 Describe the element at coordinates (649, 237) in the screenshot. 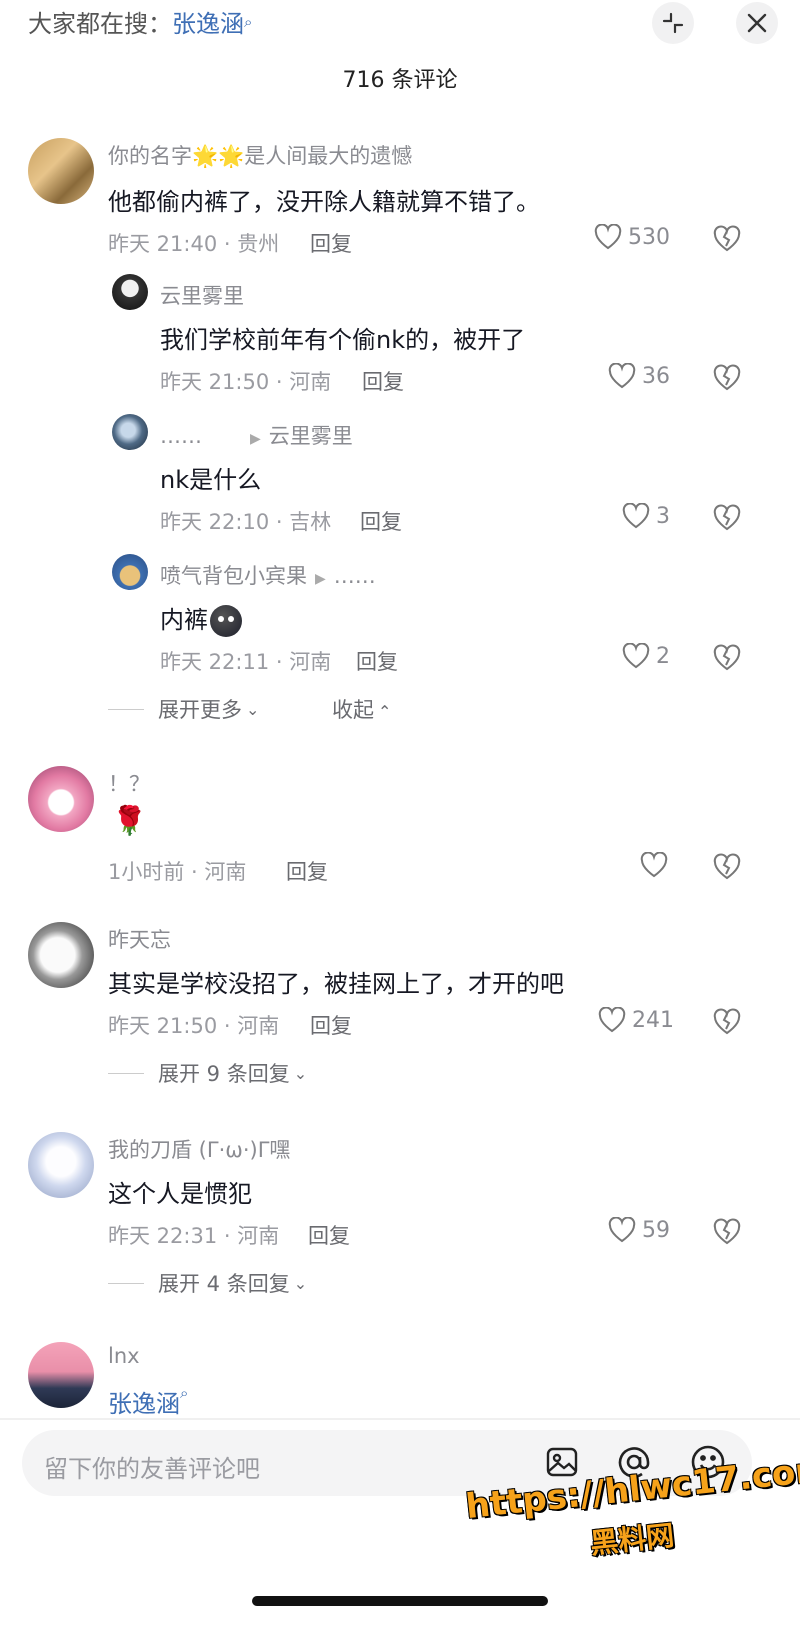

I see `like-count: 530` at that location.